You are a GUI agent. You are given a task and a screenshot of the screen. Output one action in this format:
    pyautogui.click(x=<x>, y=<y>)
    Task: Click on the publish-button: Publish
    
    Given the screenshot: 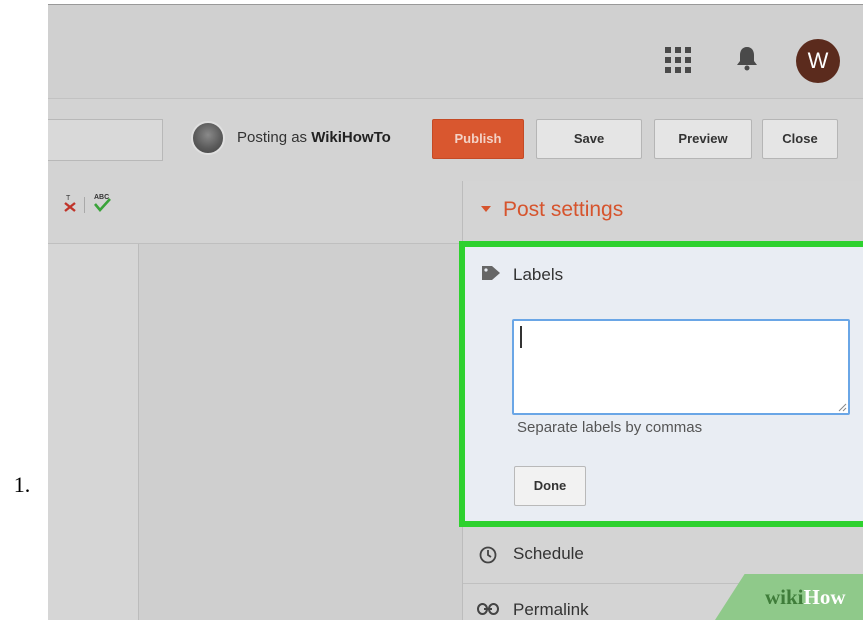 What is the action you would take?
    pyautogui.click(x=478, y=139)
    